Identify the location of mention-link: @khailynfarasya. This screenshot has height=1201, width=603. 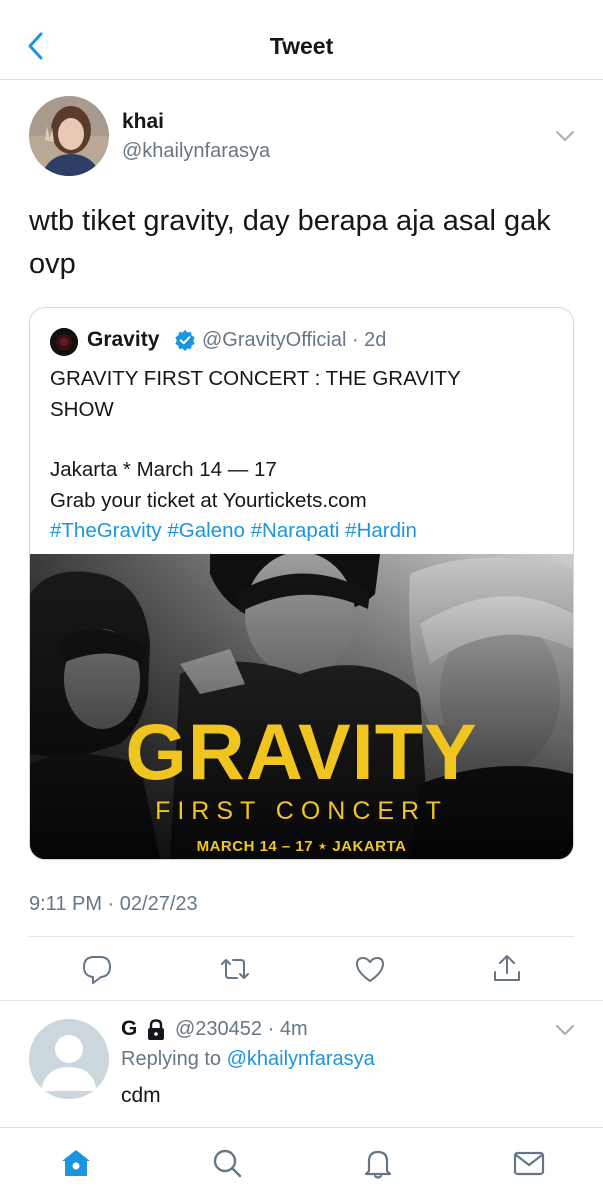
(301, 1059).